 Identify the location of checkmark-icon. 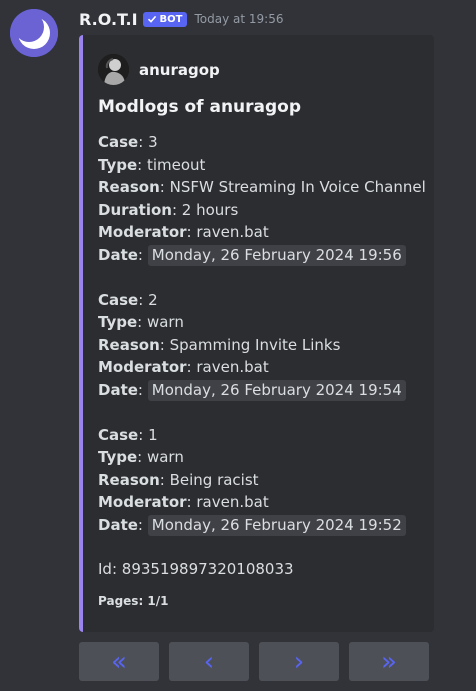
(151, 19).